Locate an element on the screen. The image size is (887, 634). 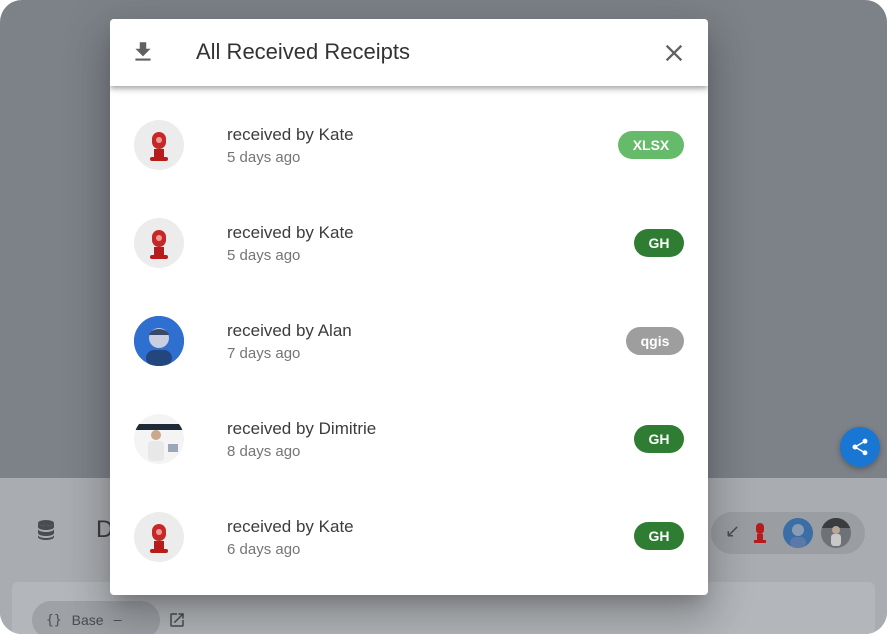
receipt-item: received by Kate 5 days ago GH is located at coordinates (409, 233).